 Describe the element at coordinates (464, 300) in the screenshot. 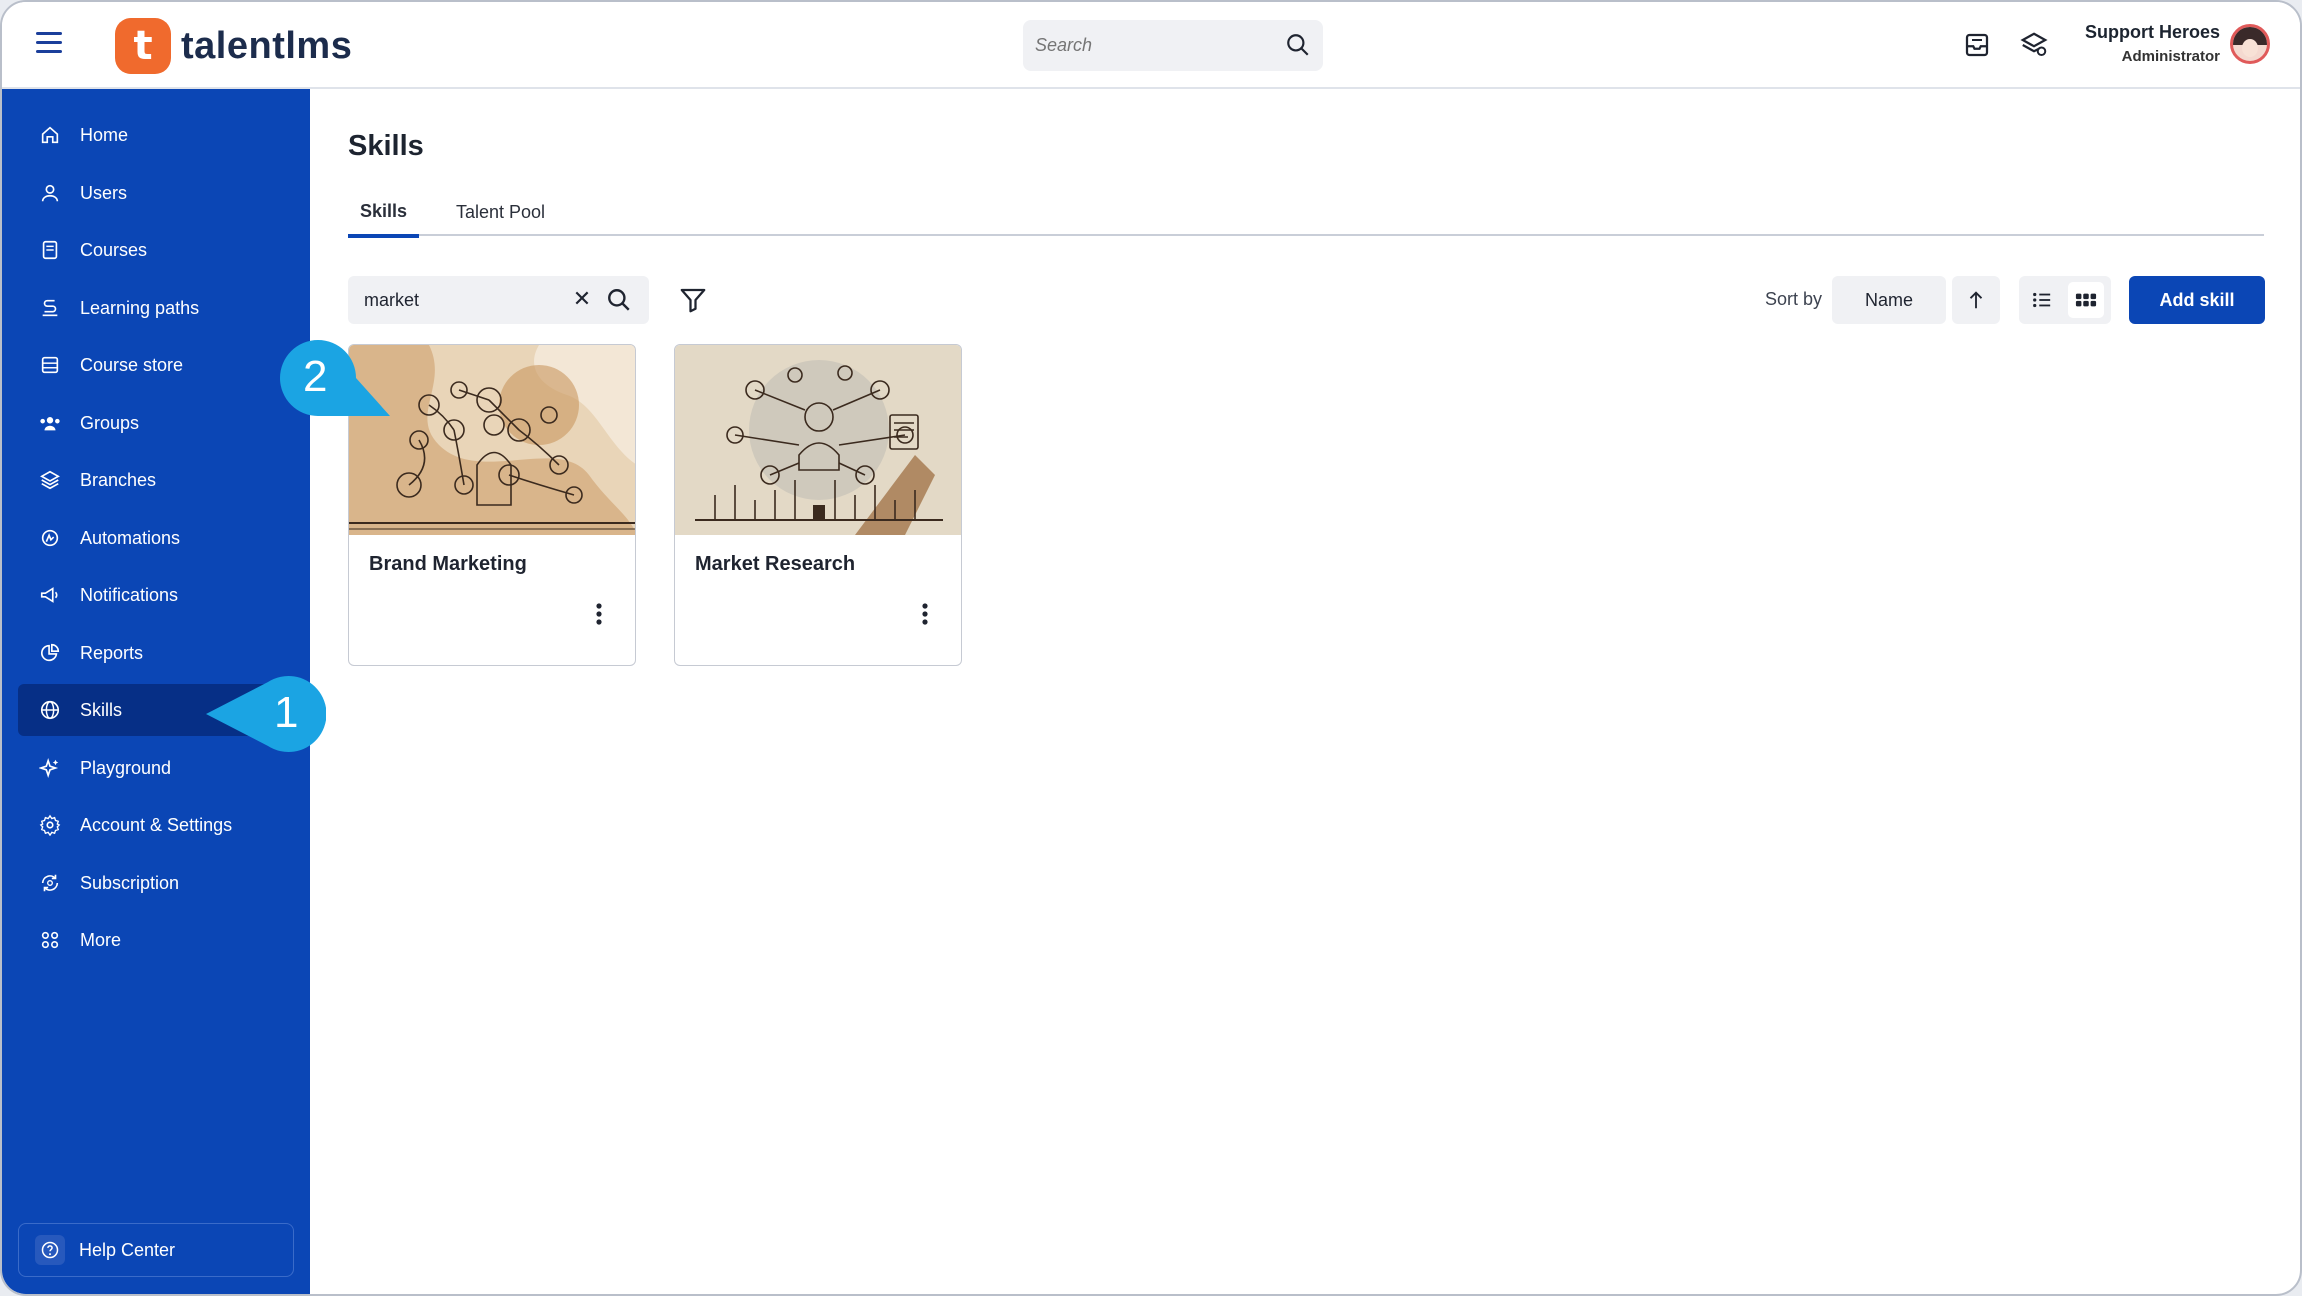

I see `skills-search-input` at that location.